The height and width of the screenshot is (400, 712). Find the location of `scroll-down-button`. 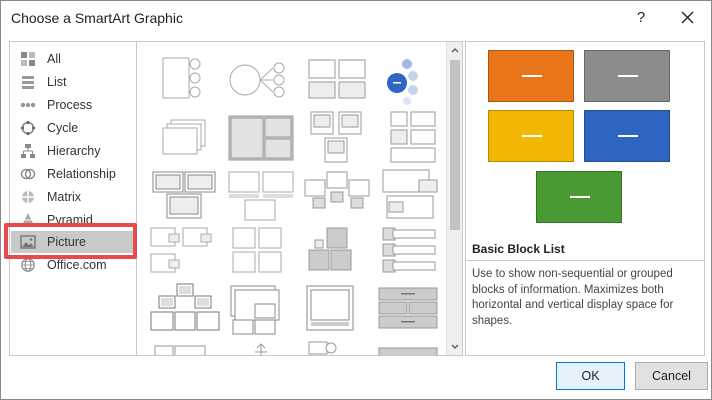

scroll-down-button is located at coordinates (454, 347).